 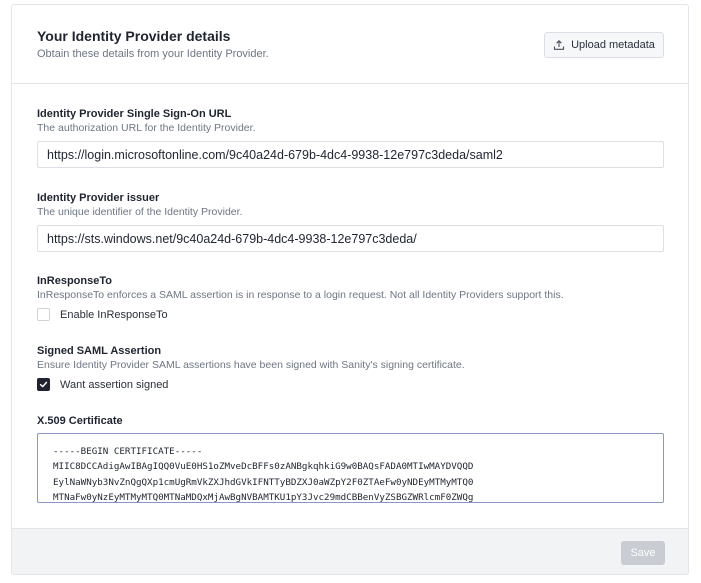 I want to click on panel-footer: Save, so click(x=350, y=551).